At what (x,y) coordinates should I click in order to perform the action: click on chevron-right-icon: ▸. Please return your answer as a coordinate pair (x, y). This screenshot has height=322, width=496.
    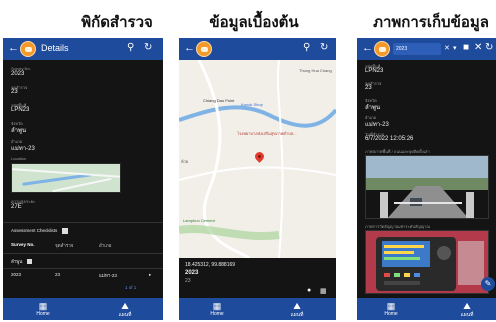
    Looking at the image, I should click on (150, 275).